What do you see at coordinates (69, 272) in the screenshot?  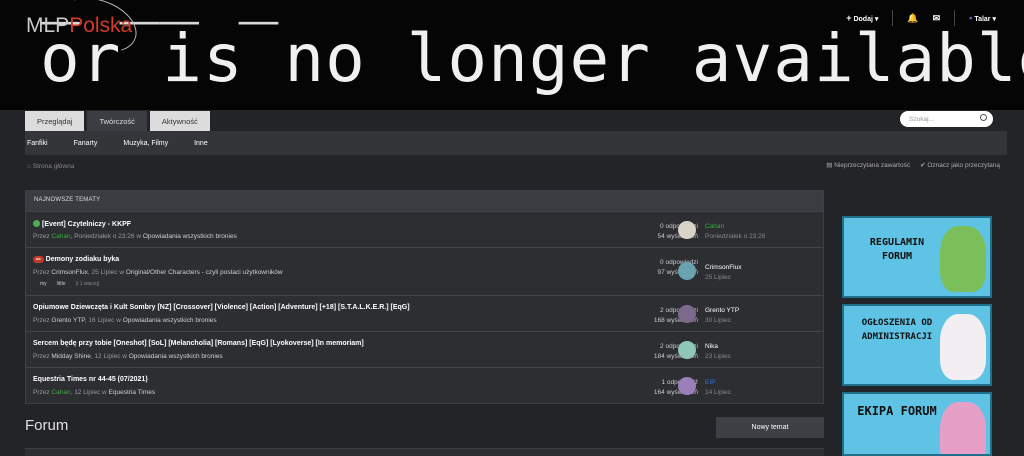 I see `topic-author: CrimsonFlux` at bounding box center [69, 272].